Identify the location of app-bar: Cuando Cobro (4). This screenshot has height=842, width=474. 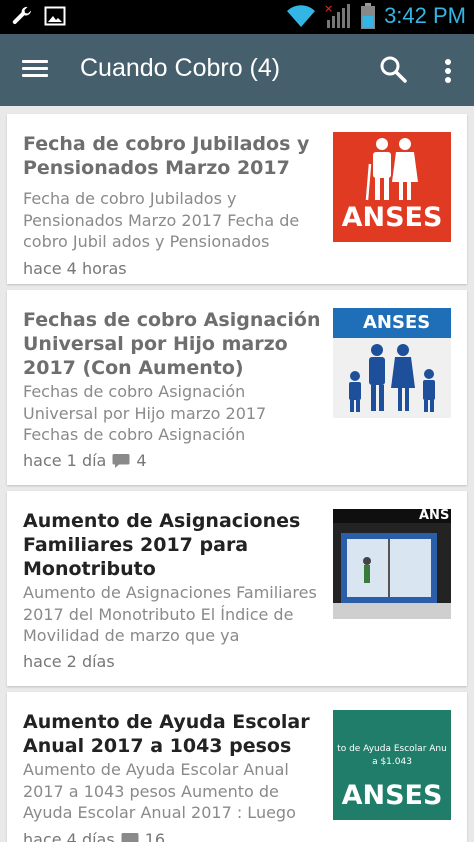
(237, 70).